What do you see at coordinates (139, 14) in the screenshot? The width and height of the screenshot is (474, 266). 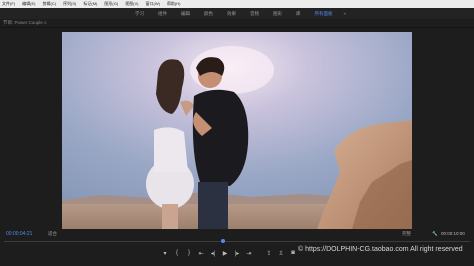 I see `workspace-tab-learning: 学习` at bounding box center [139, 14].